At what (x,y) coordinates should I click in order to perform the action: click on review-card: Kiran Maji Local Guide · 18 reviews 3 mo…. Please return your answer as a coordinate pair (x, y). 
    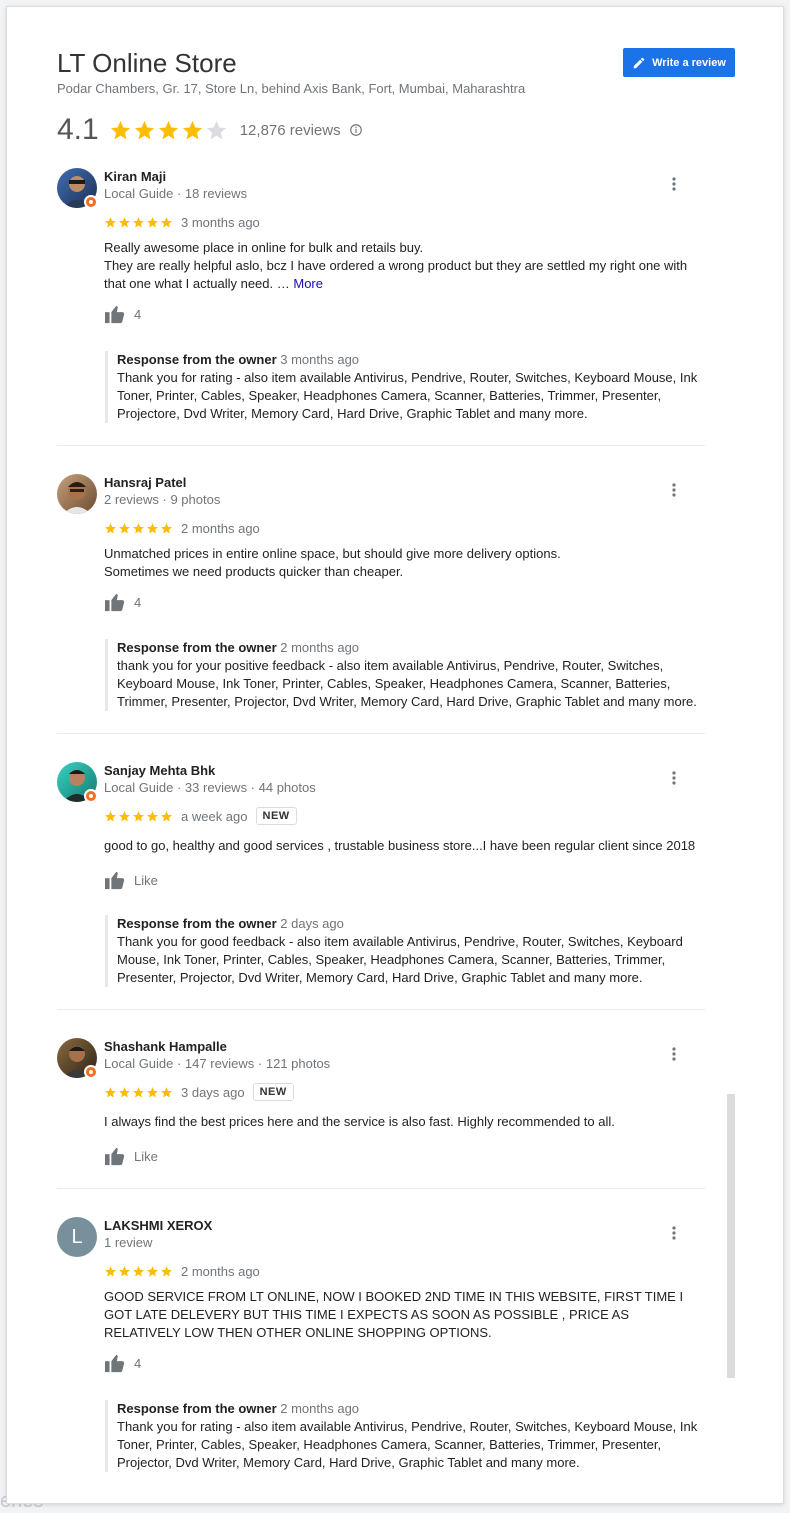
    Looking at the image, I should click on (381, 298).